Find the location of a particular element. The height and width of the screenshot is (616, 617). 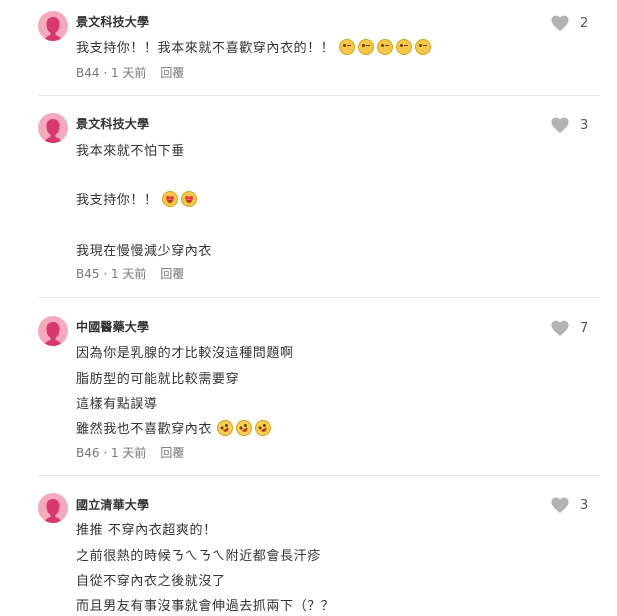

comment-meta: B46 · 1 天前 回覆 is located at coordinates (130, 452).